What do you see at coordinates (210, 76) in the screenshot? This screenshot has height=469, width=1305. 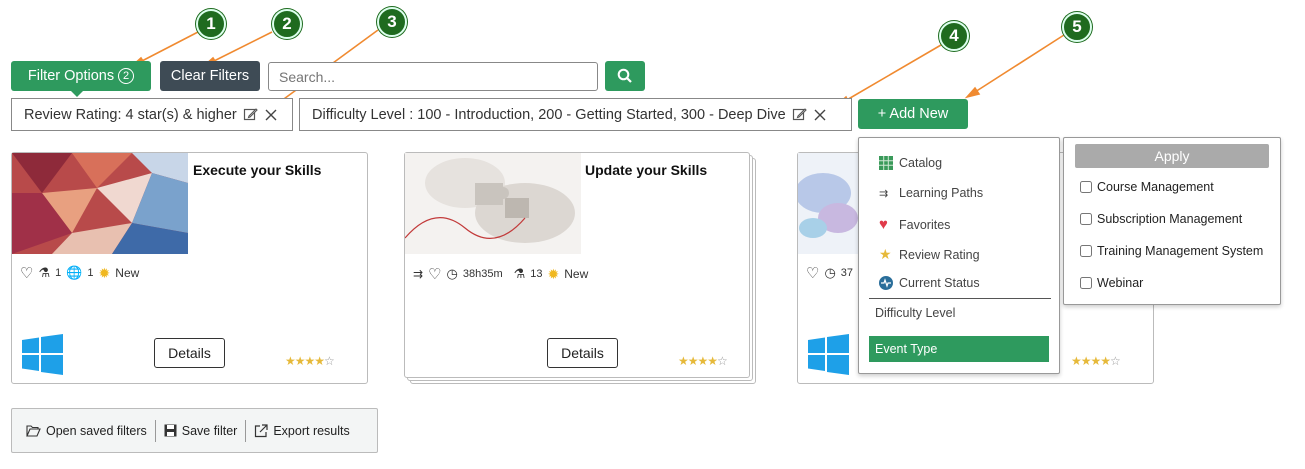 I see `clear-filters-button: Clear Filters` at bounding box center [210, 76].